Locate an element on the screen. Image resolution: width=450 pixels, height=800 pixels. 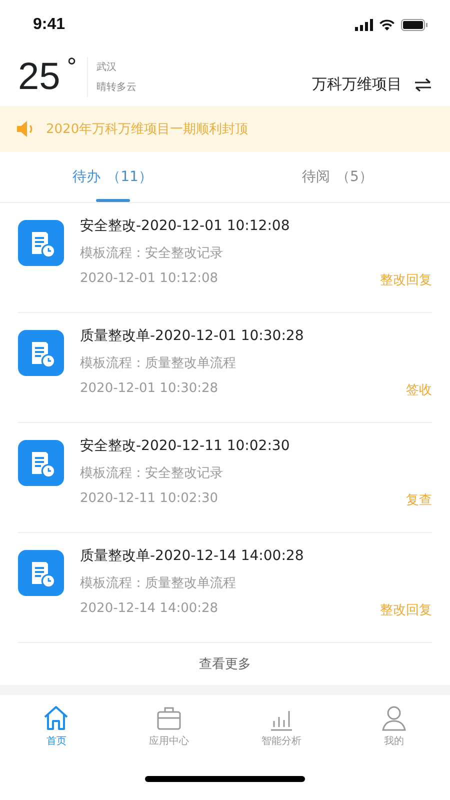
task-time: 2020-12-01 10:12:08 is located at coordinates (149, 279).